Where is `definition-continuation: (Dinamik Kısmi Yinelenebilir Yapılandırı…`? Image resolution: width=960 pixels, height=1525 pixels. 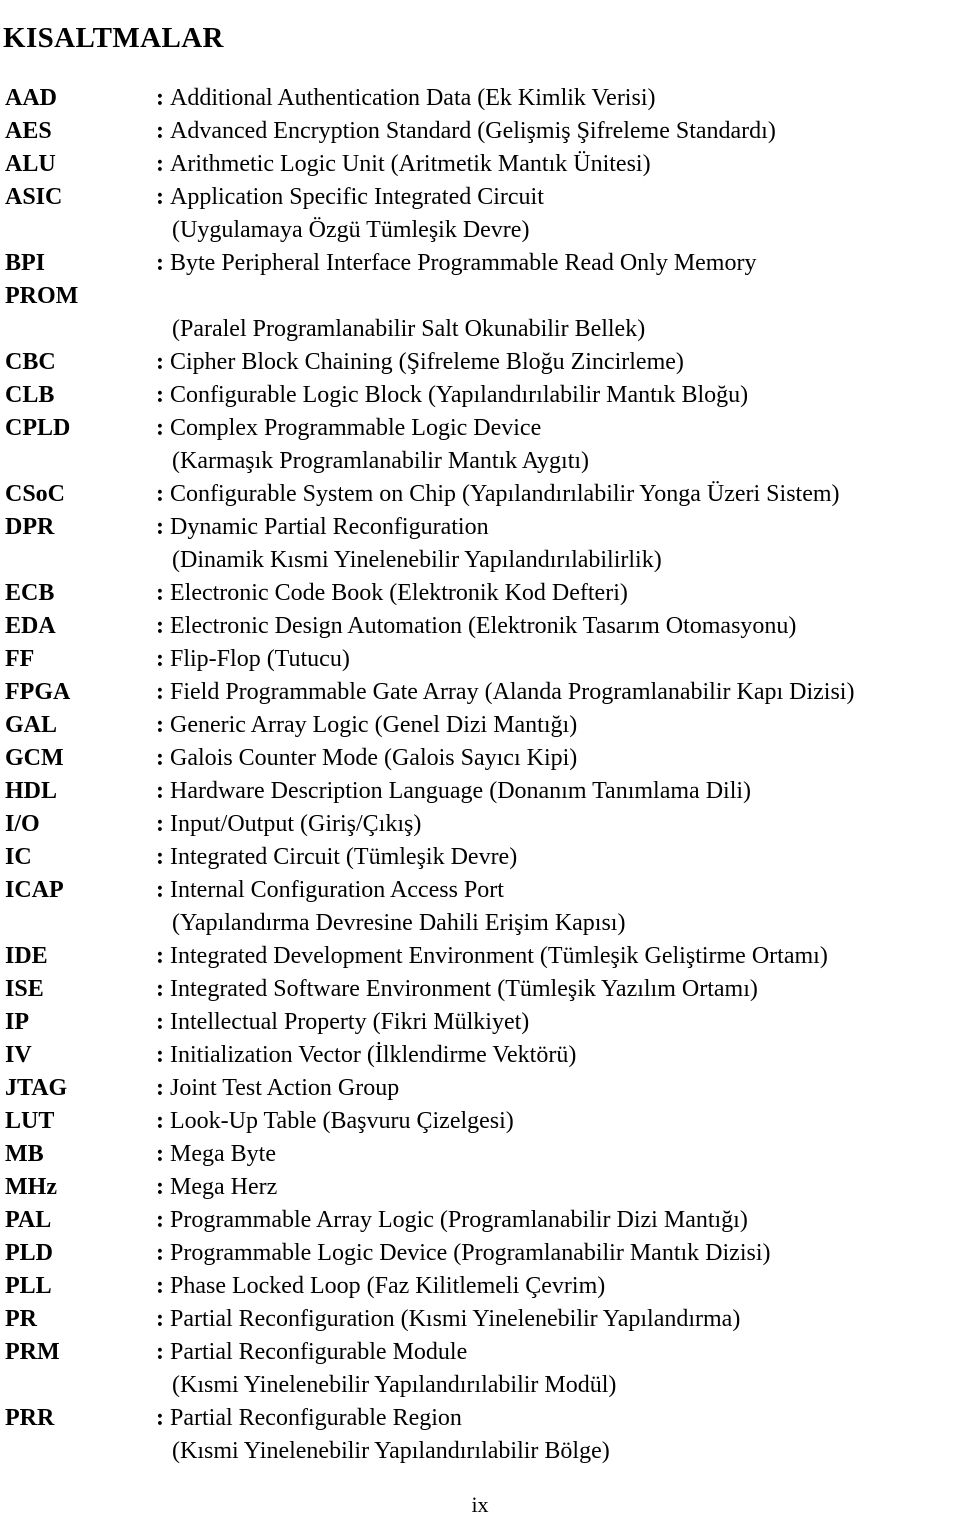 definition-continuation: (Dinamik Kısmi Yinelenebilir Yapılandırı… is located at coordinates (417, 560).